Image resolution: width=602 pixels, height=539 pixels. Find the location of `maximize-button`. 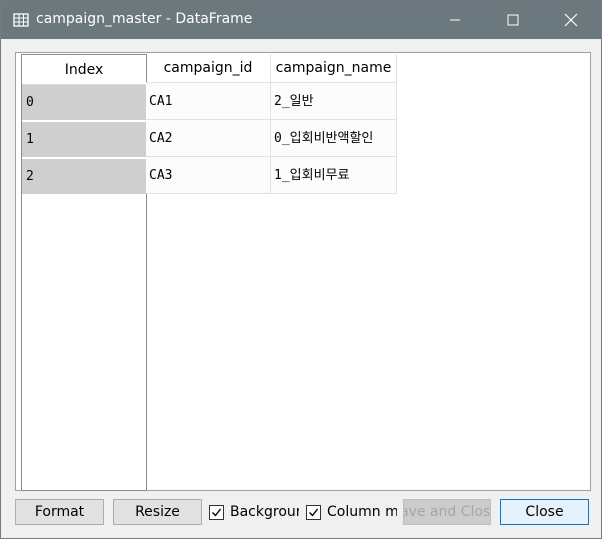

maximize-button is located at coordinates (513, 20).